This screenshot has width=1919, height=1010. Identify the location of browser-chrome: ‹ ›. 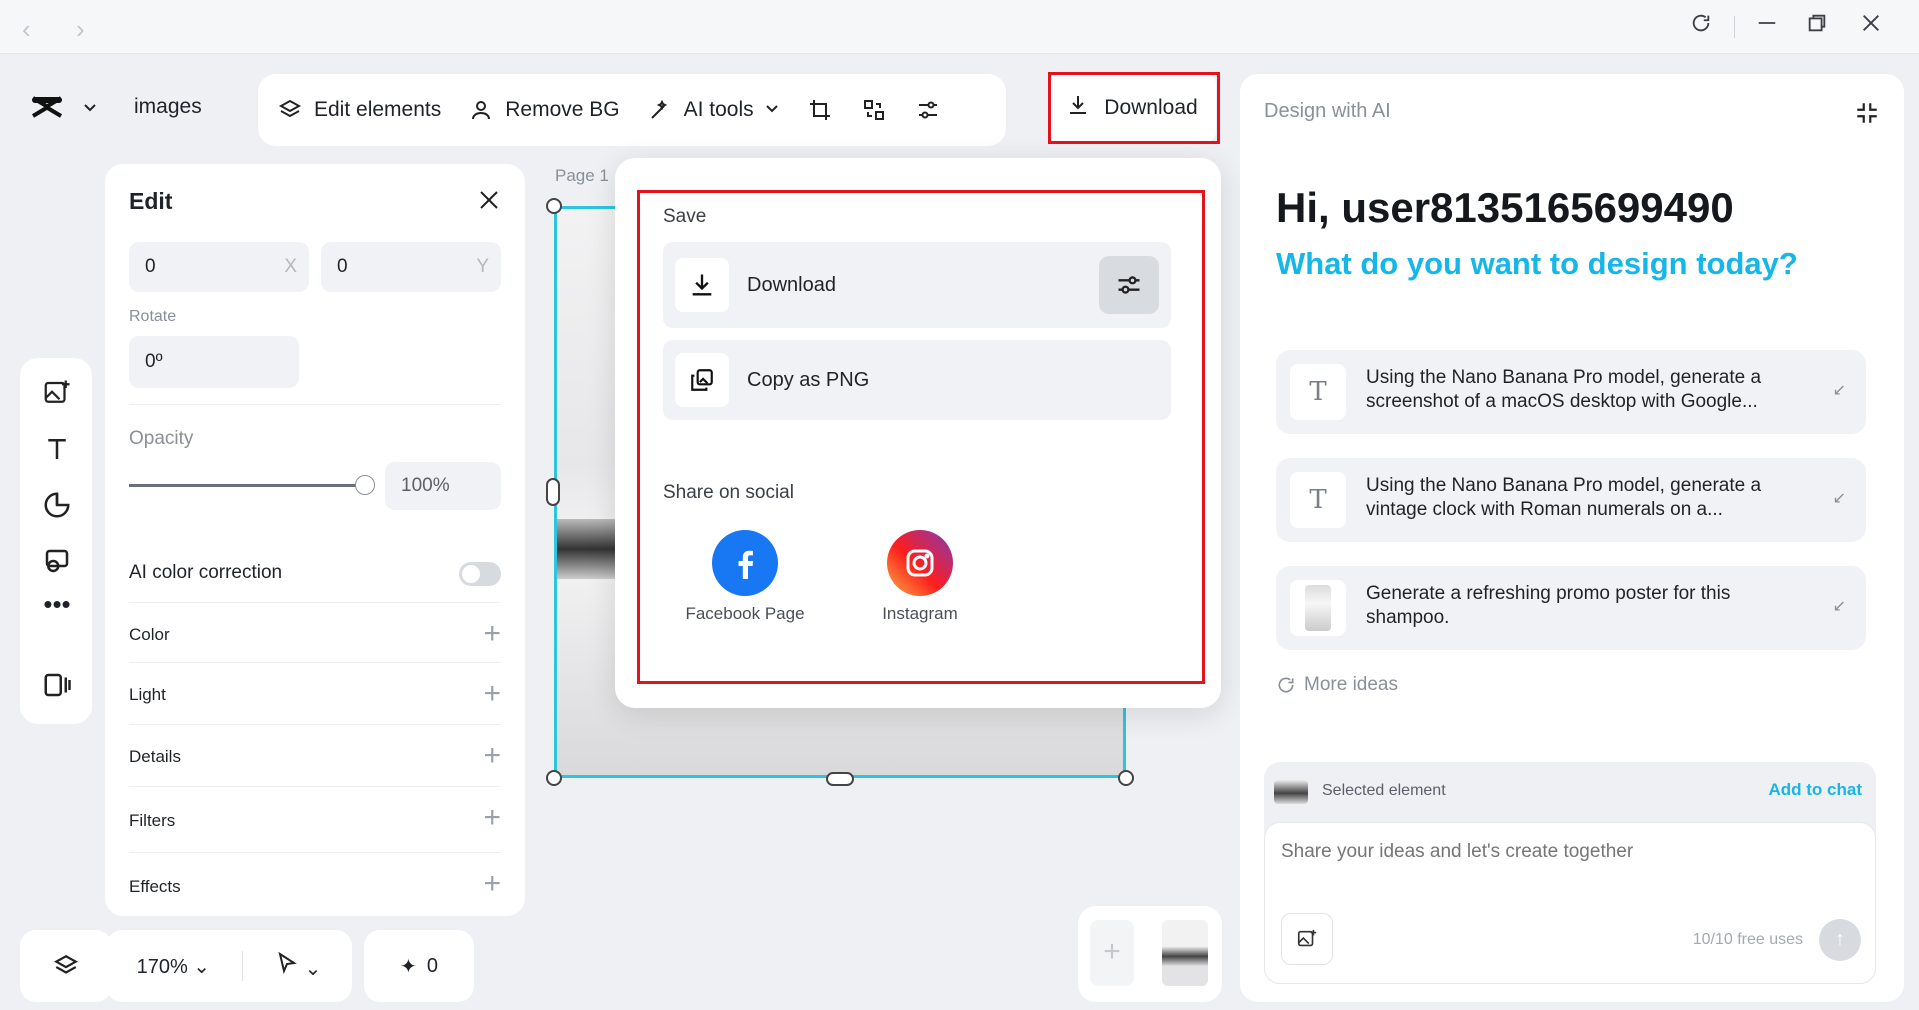
(959, 27).